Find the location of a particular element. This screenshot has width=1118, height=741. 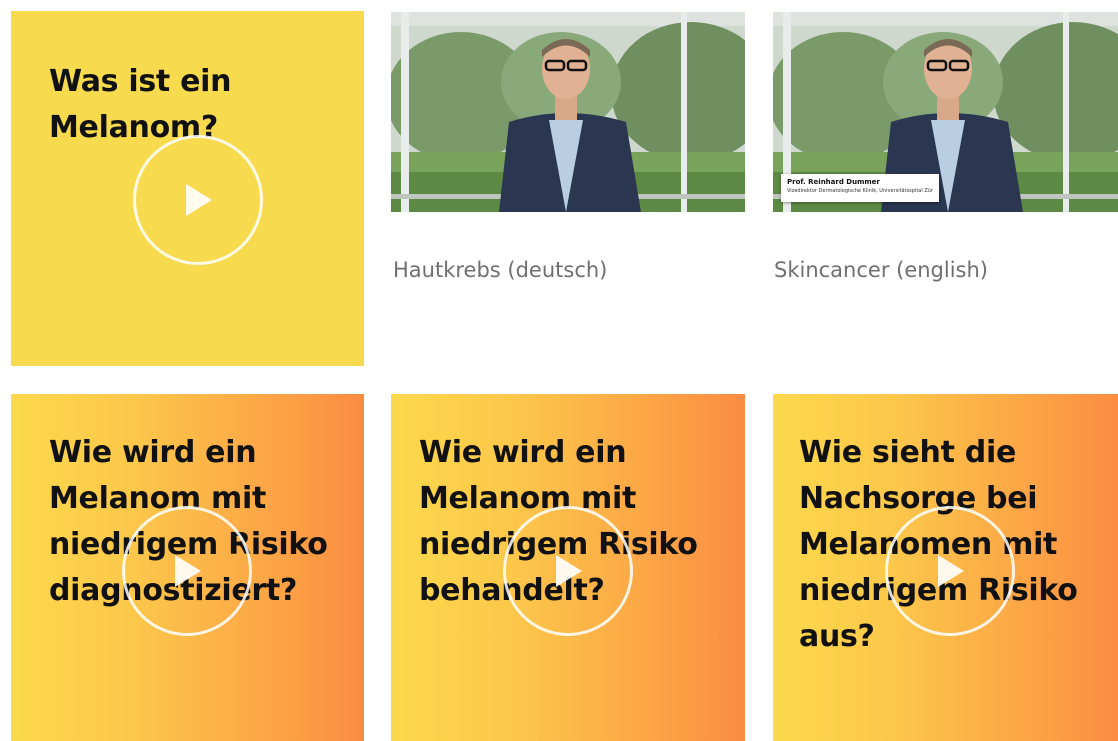

video-thumbnail-hautkrebs is located at coordinates (568, 112).